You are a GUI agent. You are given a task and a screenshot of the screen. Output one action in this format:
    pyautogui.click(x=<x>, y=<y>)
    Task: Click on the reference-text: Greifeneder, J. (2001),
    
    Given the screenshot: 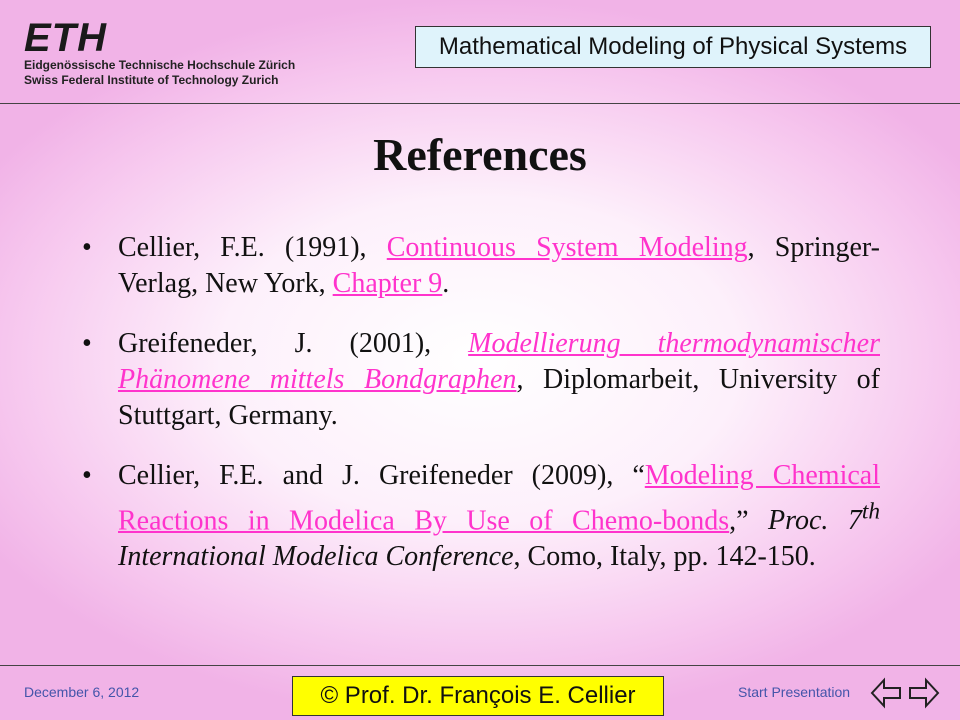 What is the action you would take?
    pyautogui.click(x=293, y=343)
    